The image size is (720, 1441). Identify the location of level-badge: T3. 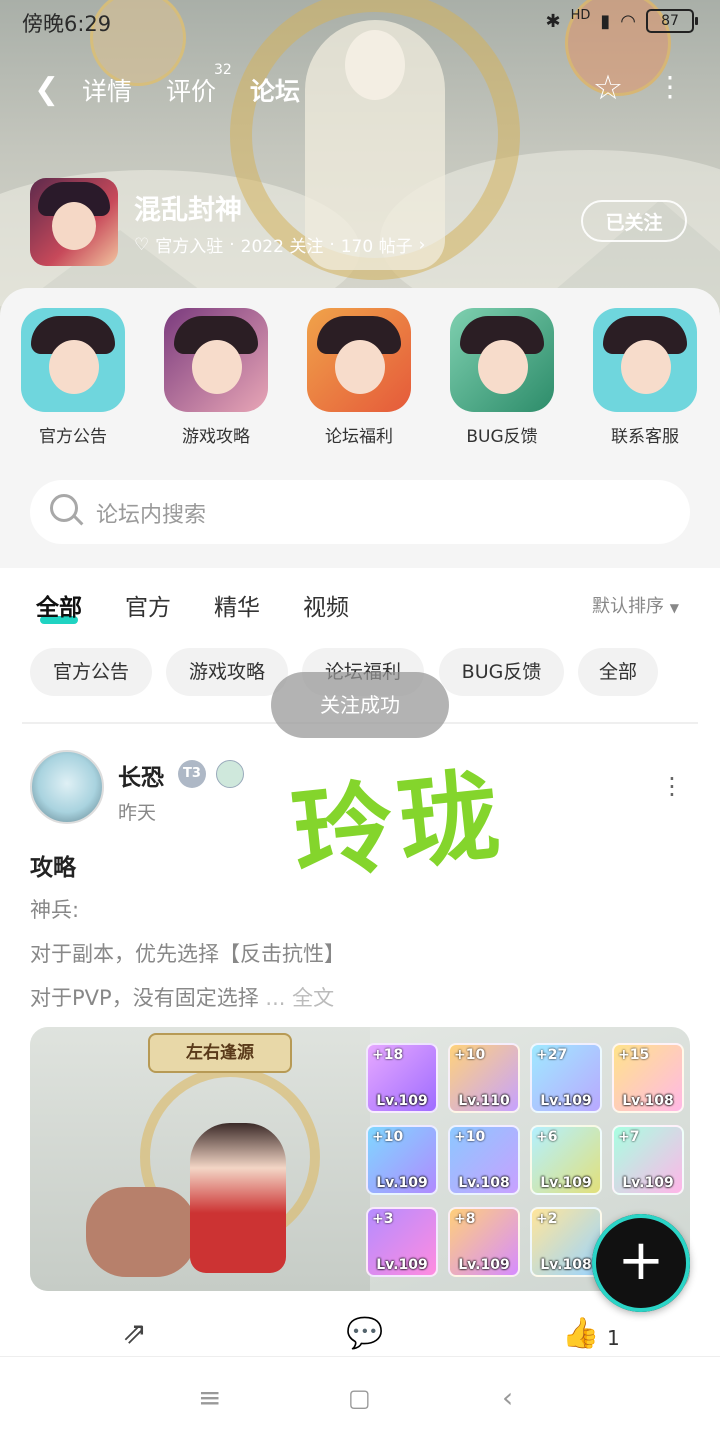
(192, 774).